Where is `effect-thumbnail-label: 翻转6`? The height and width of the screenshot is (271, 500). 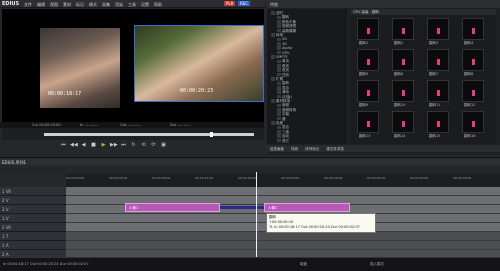
effect-thumbnail-label: 翻转6 is located at coordinates (399, 74).